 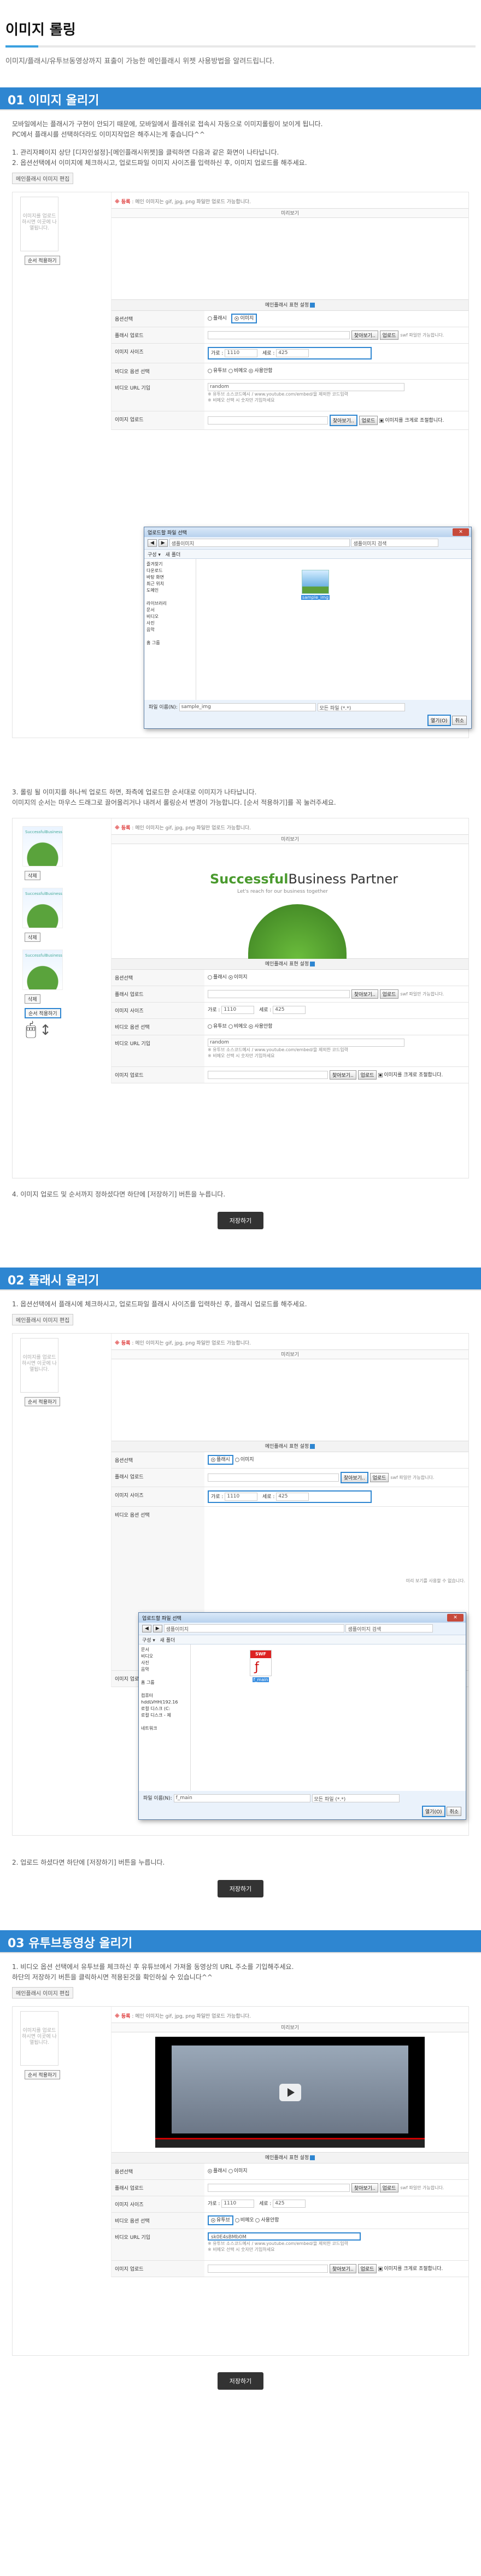 I want to click on sidebar-item: 로컬 디스크 (C:, so click(x=165, y=1709).